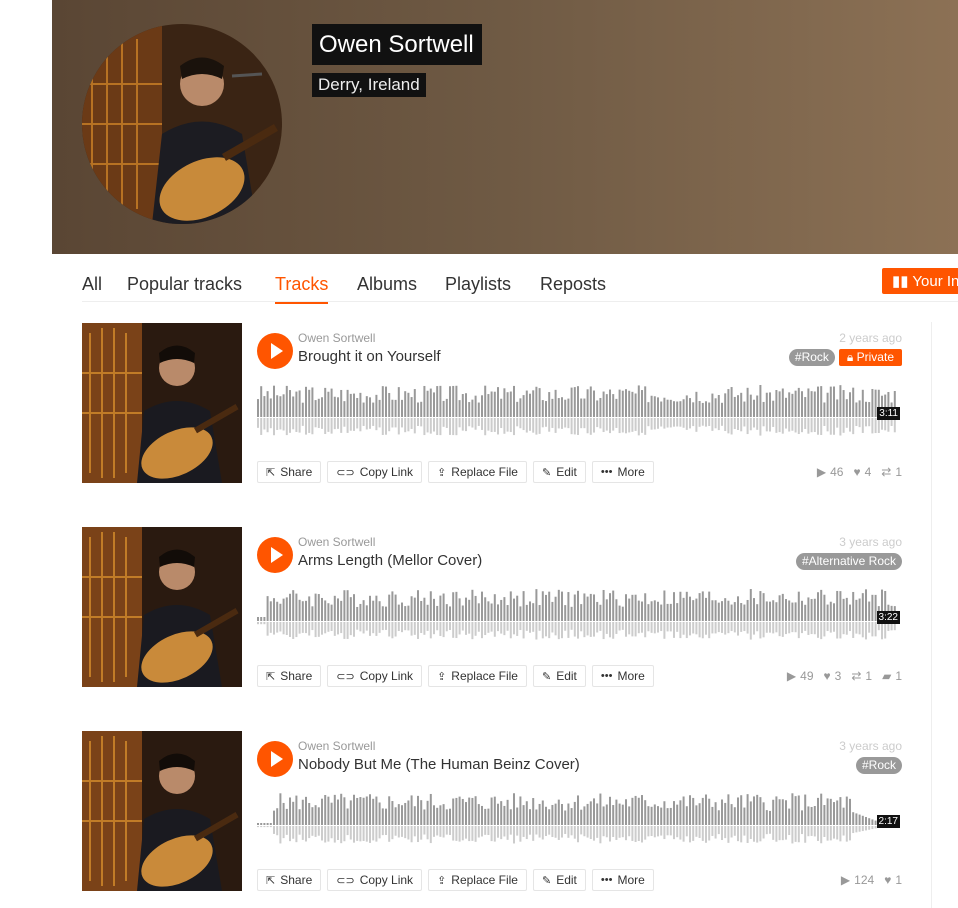 This screenshot has height=908, width=958. I want to click on likes-count: 4, so click(868, 472).